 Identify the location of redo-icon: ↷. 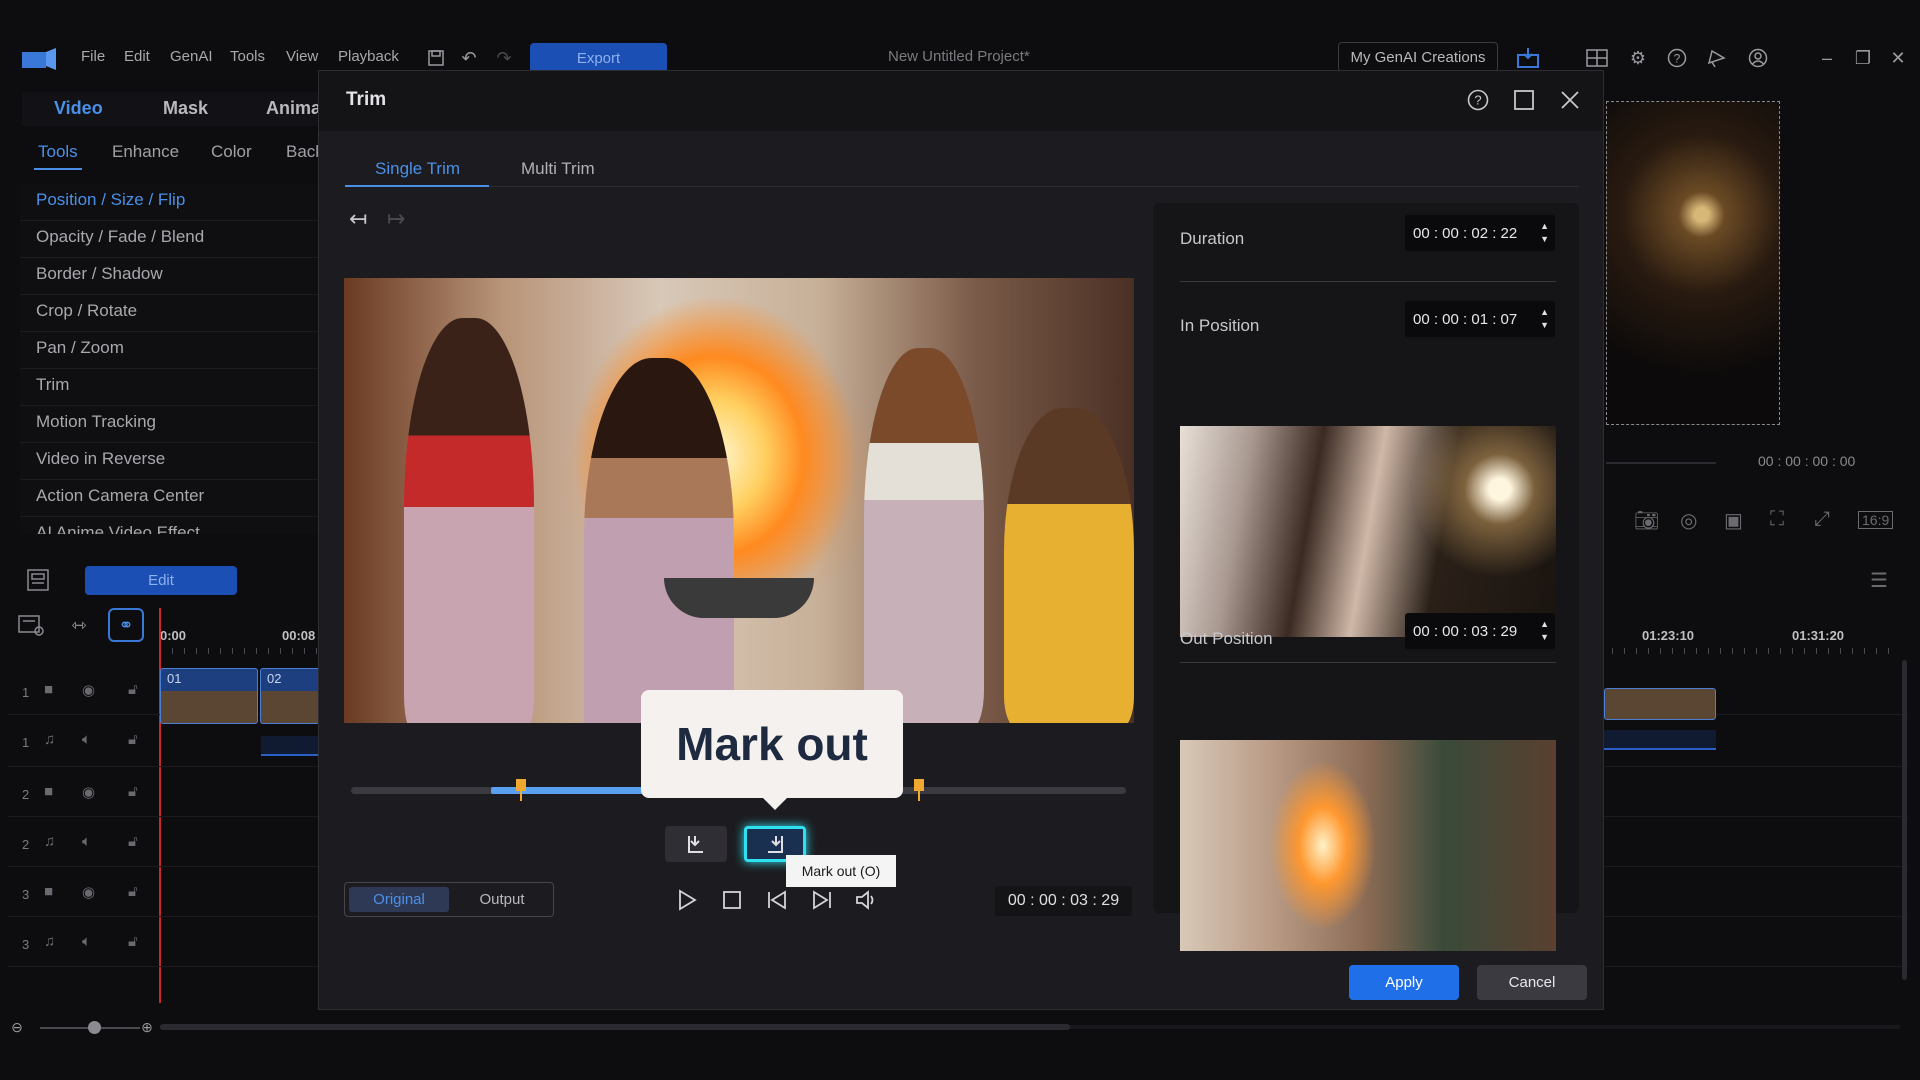
(504, 58).